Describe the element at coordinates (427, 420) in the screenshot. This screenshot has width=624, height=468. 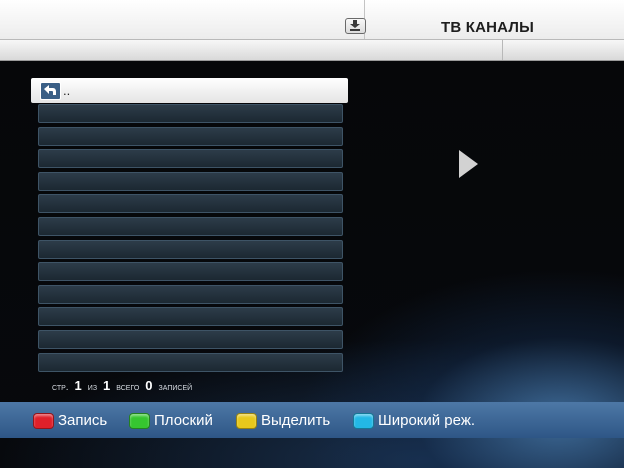
I see `wide-mode-key-label: Широкий реж.` at that location.